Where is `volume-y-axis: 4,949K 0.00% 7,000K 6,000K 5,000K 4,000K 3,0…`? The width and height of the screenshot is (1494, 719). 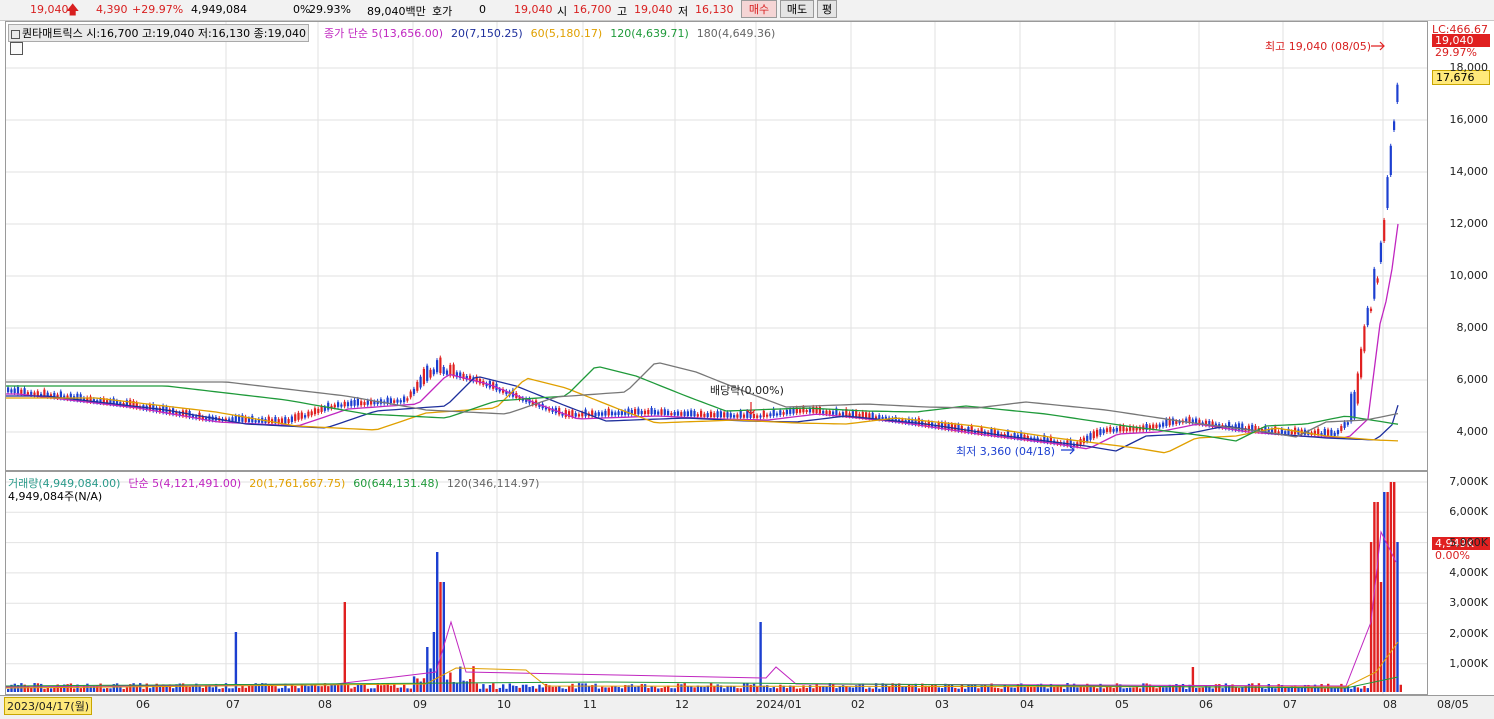
volume-y-axis: 4,949K 0.00% 7,000K 6,000K 5,000K 4,000K 3,0… is located at coordinates (1461, 583).